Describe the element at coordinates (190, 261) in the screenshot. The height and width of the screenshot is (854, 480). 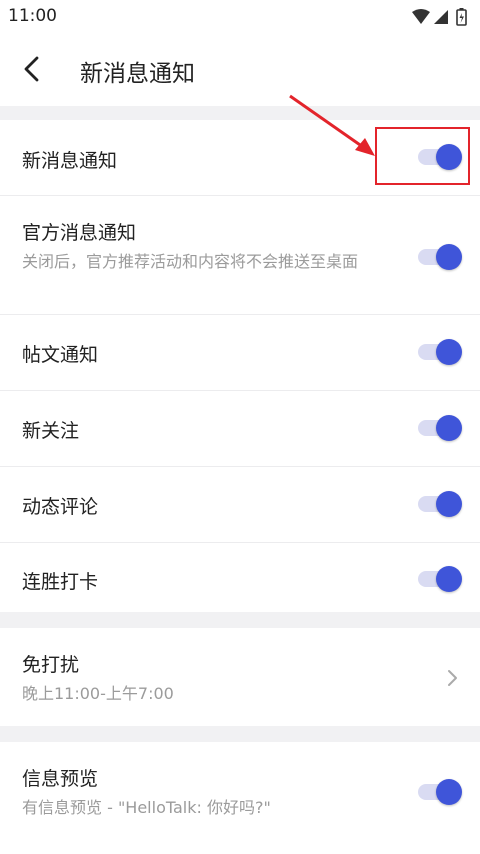
I see `setting-description: 关闭后，官方推荐活动和内容将不会推送至桌面` at that location.